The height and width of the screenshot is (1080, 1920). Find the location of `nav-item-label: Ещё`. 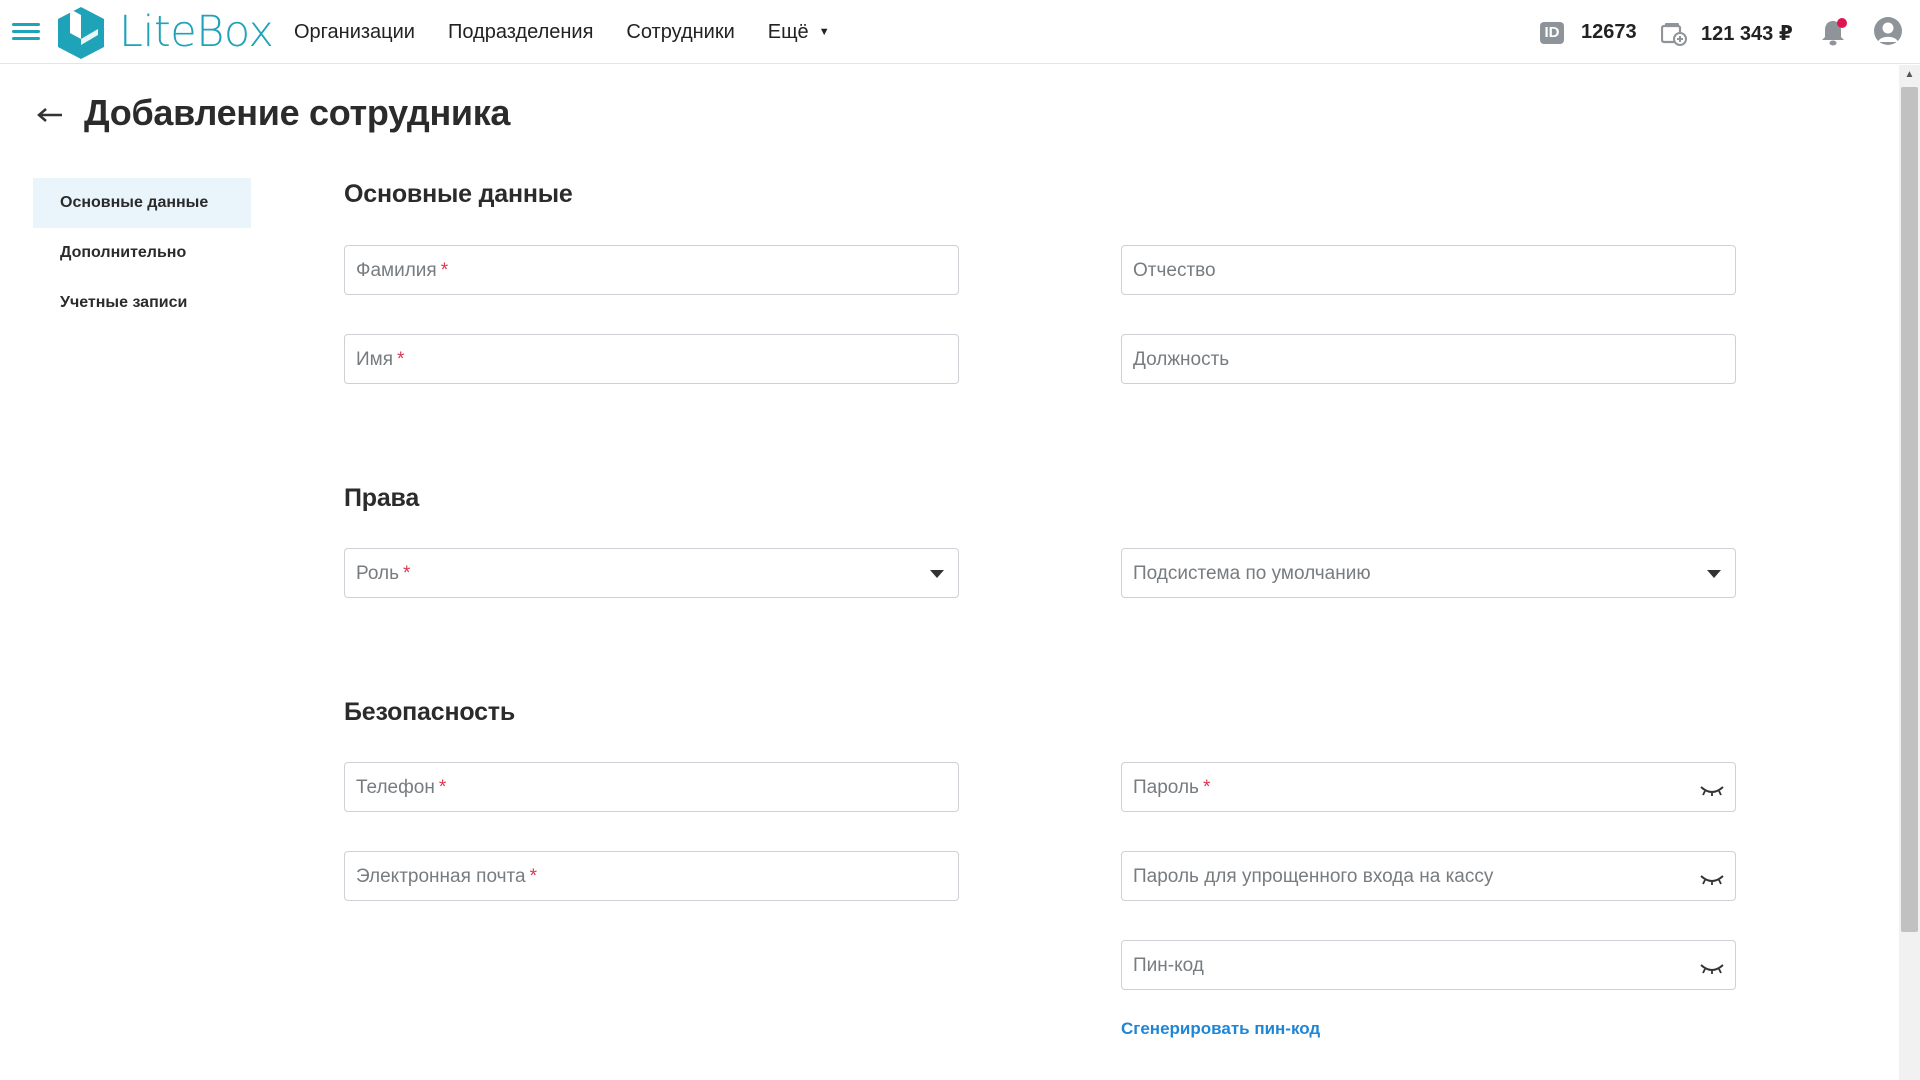

nav-item-label: Ещё is located at coordinates (788, 31).